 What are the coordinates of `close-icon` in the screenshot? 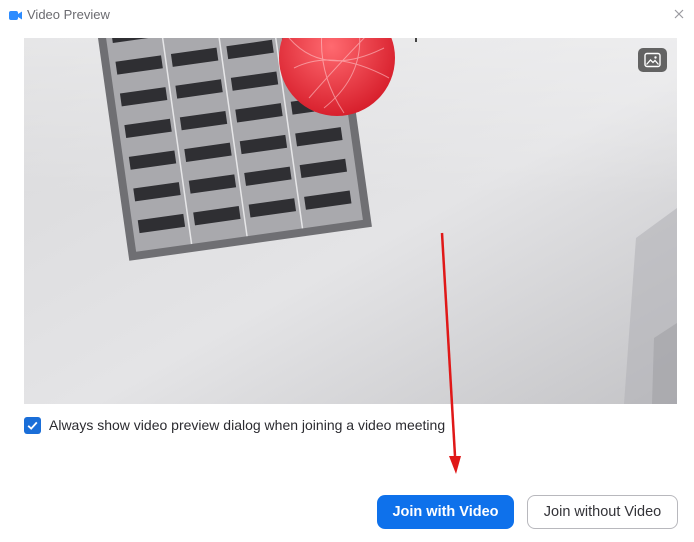 It's located at (679, 14).